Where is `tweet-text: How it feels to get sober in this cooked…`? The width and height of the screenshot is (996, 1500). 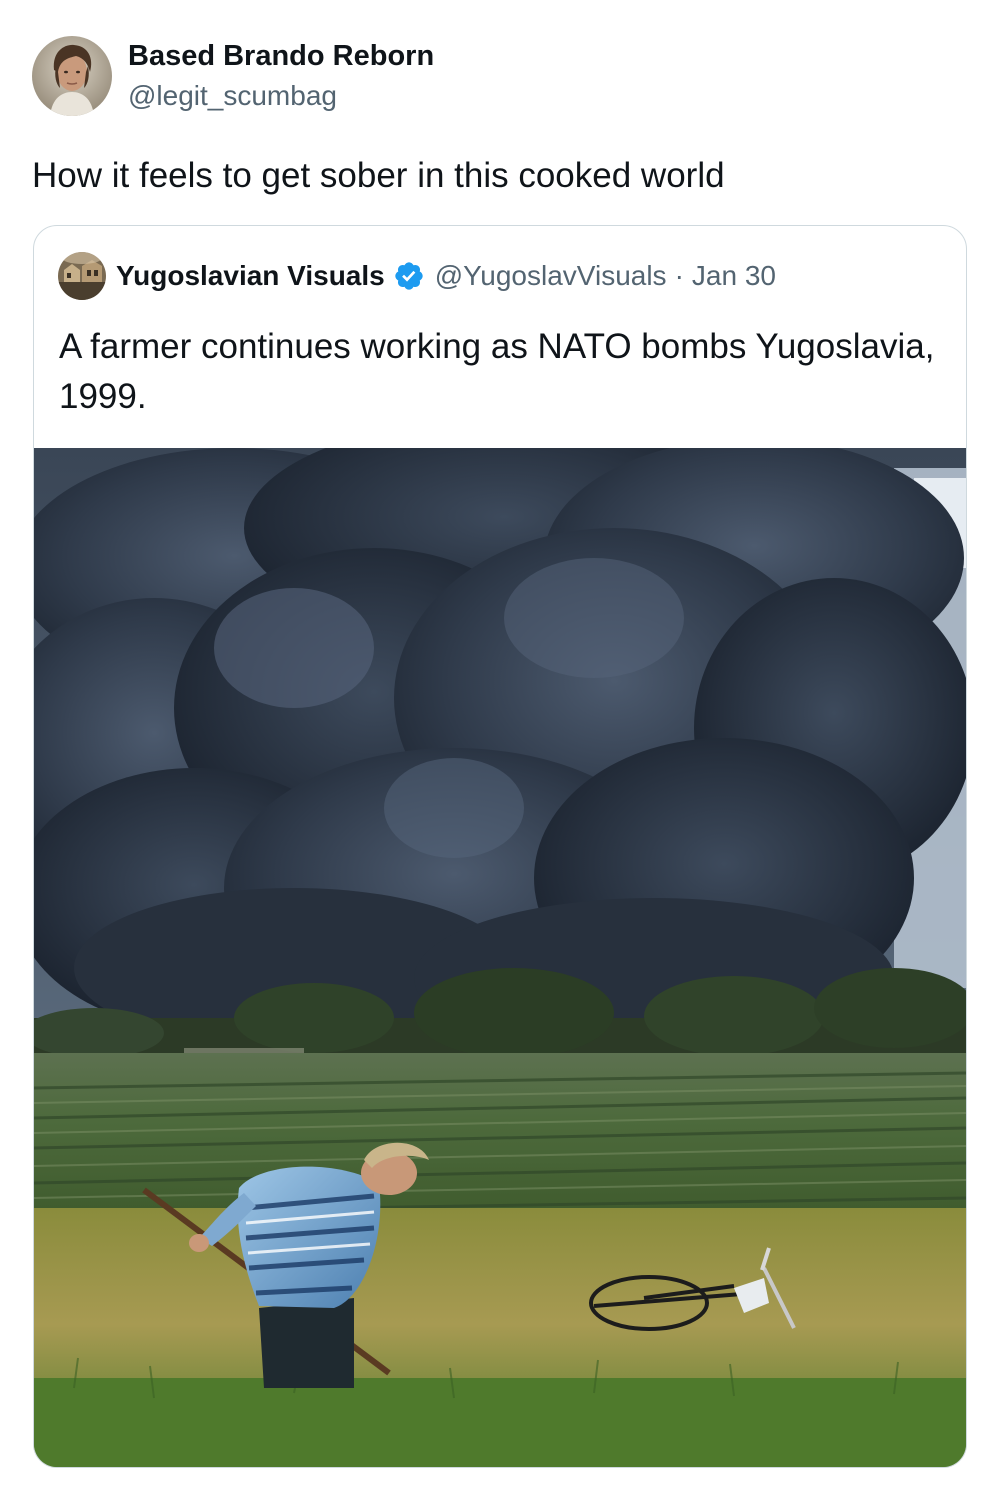
tweet-text: How it feels to get sober in this cooked… is located at coordinates (378, 175).